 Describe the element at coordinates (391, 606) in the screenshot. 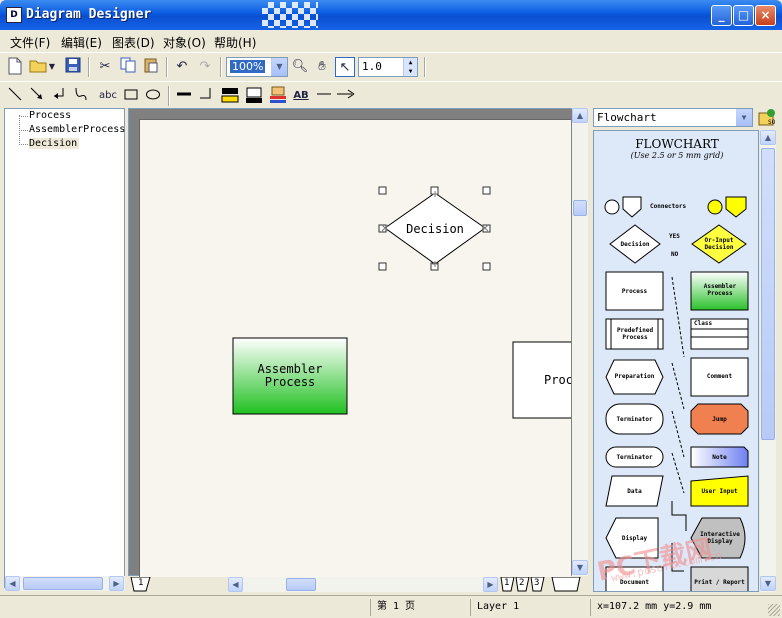

I see `status-bar: 第 1 页 Layer 1 x=107.2 mm y=2.9 mm` at that location.